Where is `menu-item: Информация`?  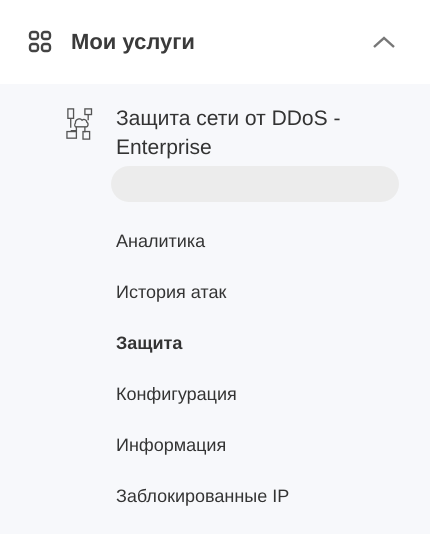
menu-item: Информация is located at coordinates (171, 445).